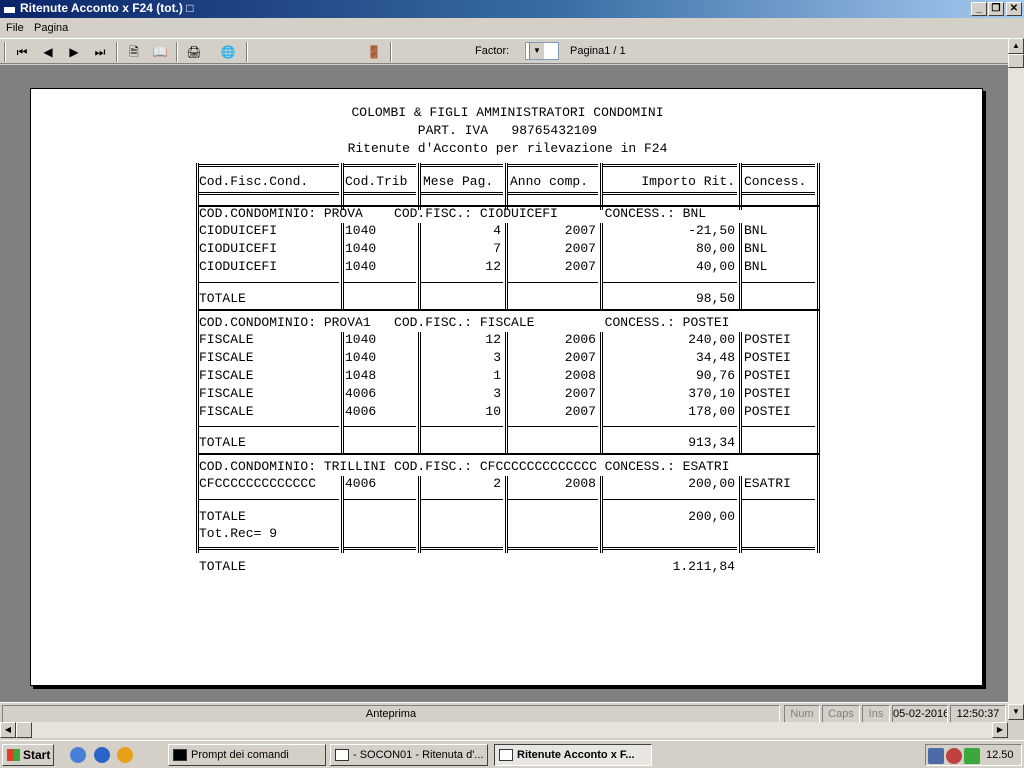 The width and height of the screenshot is (1024, 768). What do you see at coordinates (100, 52) in the screenshot?
I see `last-page-icon: ⏭` at bounding box center [100, 52].